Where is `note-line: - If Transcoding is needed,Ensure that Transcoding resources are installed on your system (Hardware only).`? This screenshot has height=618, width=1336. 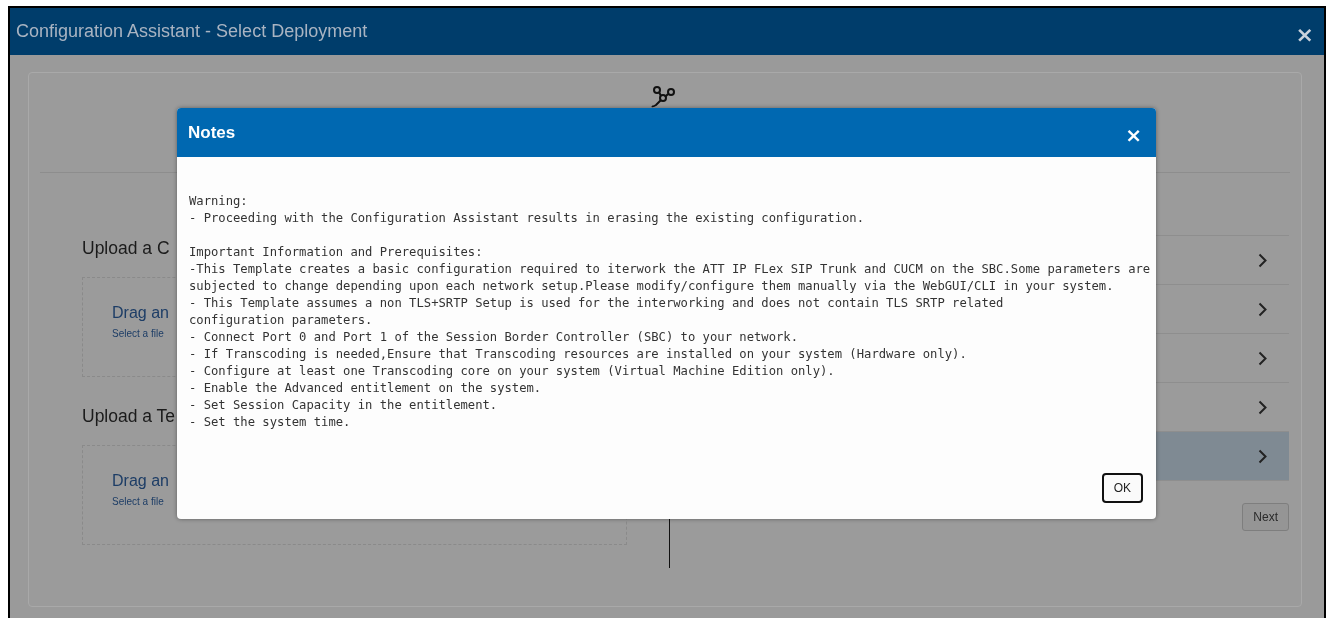 note-line: - If Transcoding is needed,Ensure that Transcoding resources are installed on your system (Hardware only). is located at coordinates (578, 354).